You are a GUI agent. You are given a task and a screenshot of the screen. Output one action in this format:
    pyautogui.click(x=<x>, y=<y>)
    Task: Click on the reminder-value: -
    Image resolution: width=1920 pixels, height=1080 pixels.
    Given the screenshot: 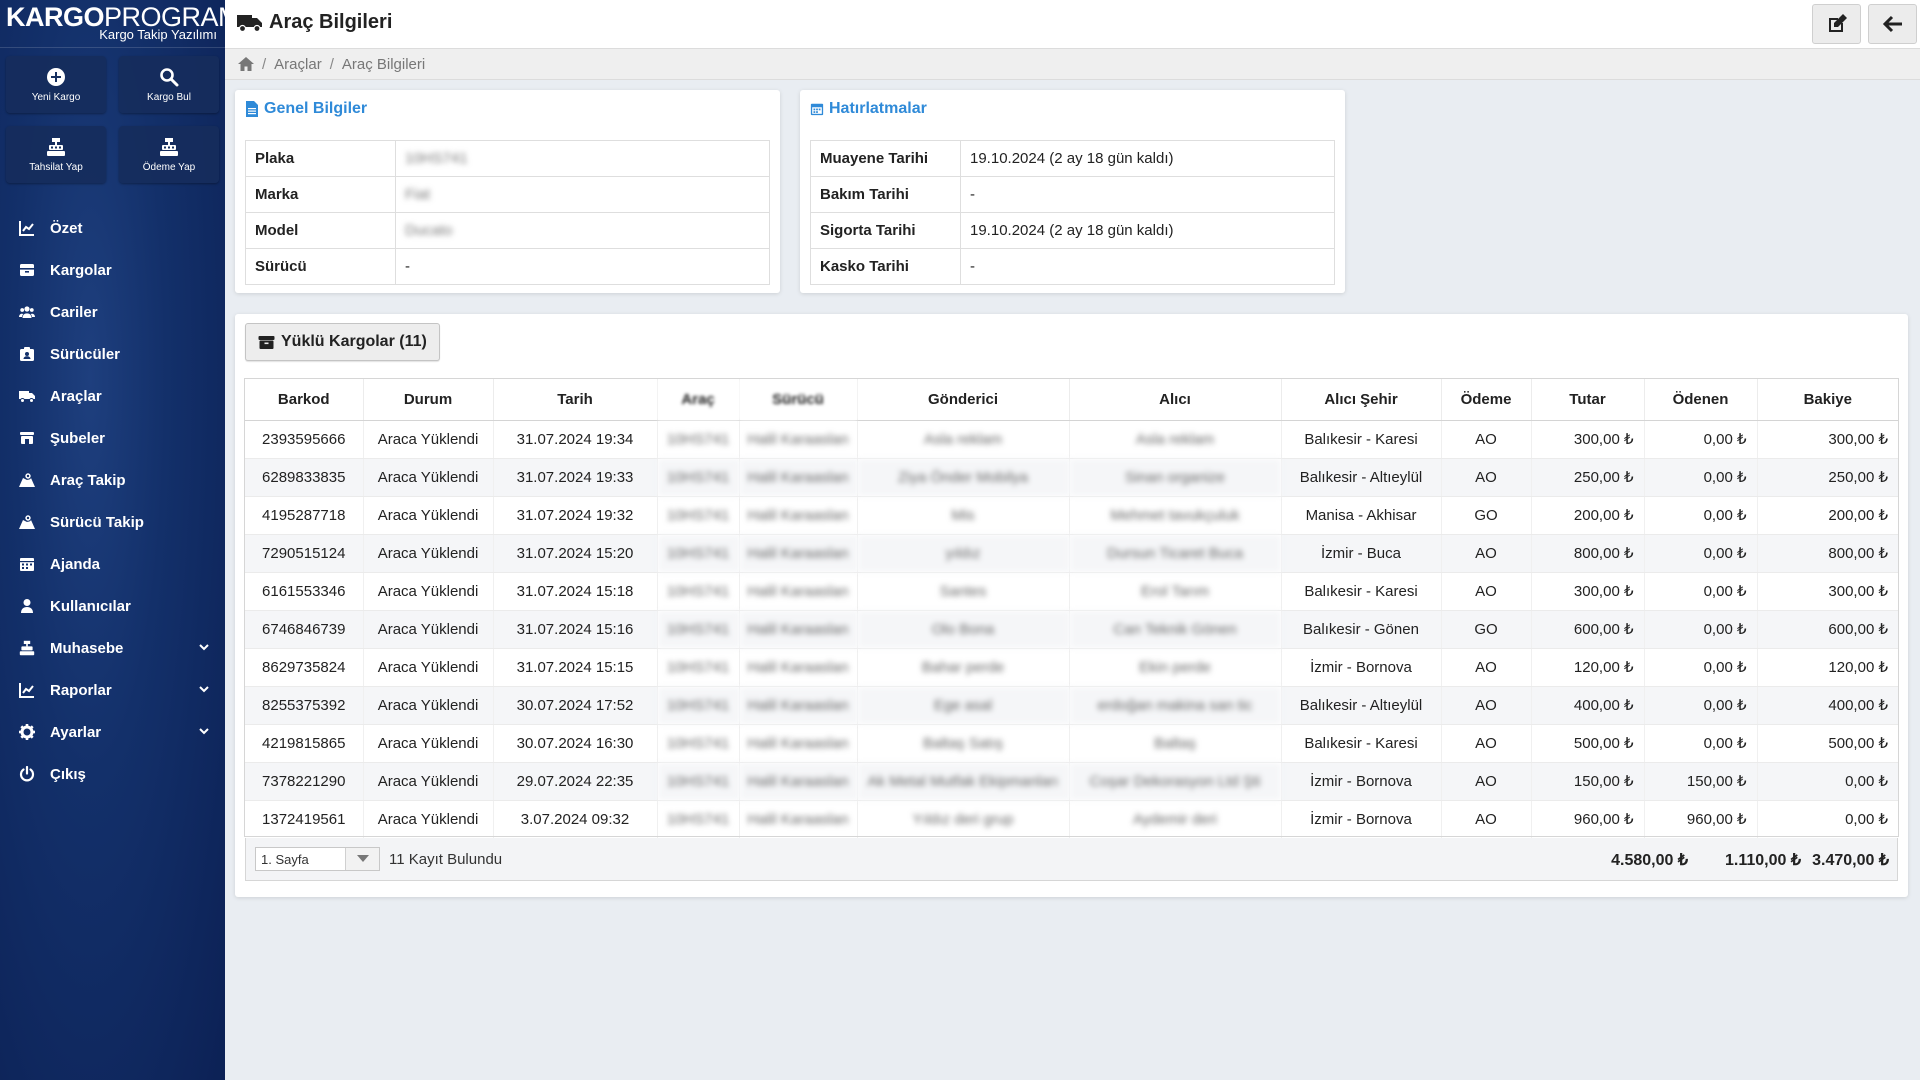 What is the action you would take?
    pyautogui.click(x=1147, y=194)
    